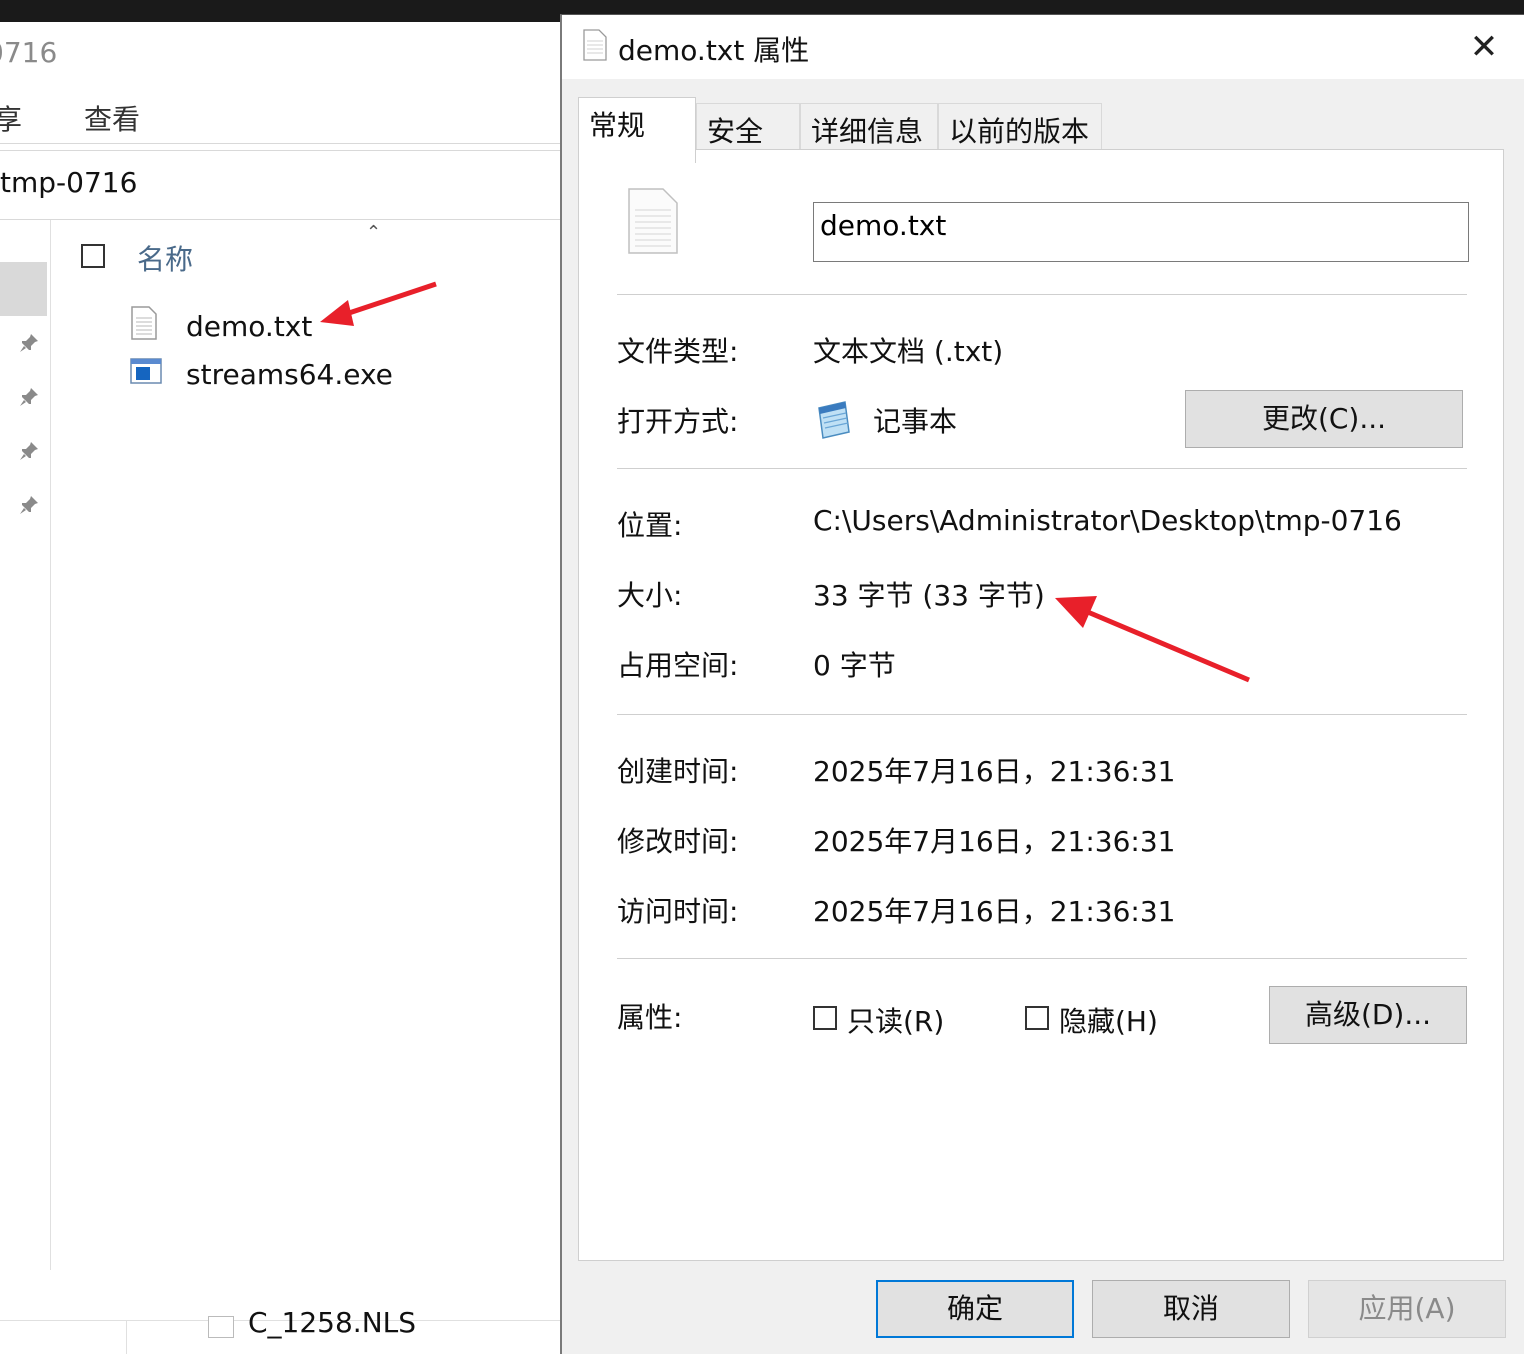 This screenshot has height=1354, width=1524. Describe the element at coordinates (332, 1322) in the screenshot. I see `file-name: C_1258.NLS` at that location.